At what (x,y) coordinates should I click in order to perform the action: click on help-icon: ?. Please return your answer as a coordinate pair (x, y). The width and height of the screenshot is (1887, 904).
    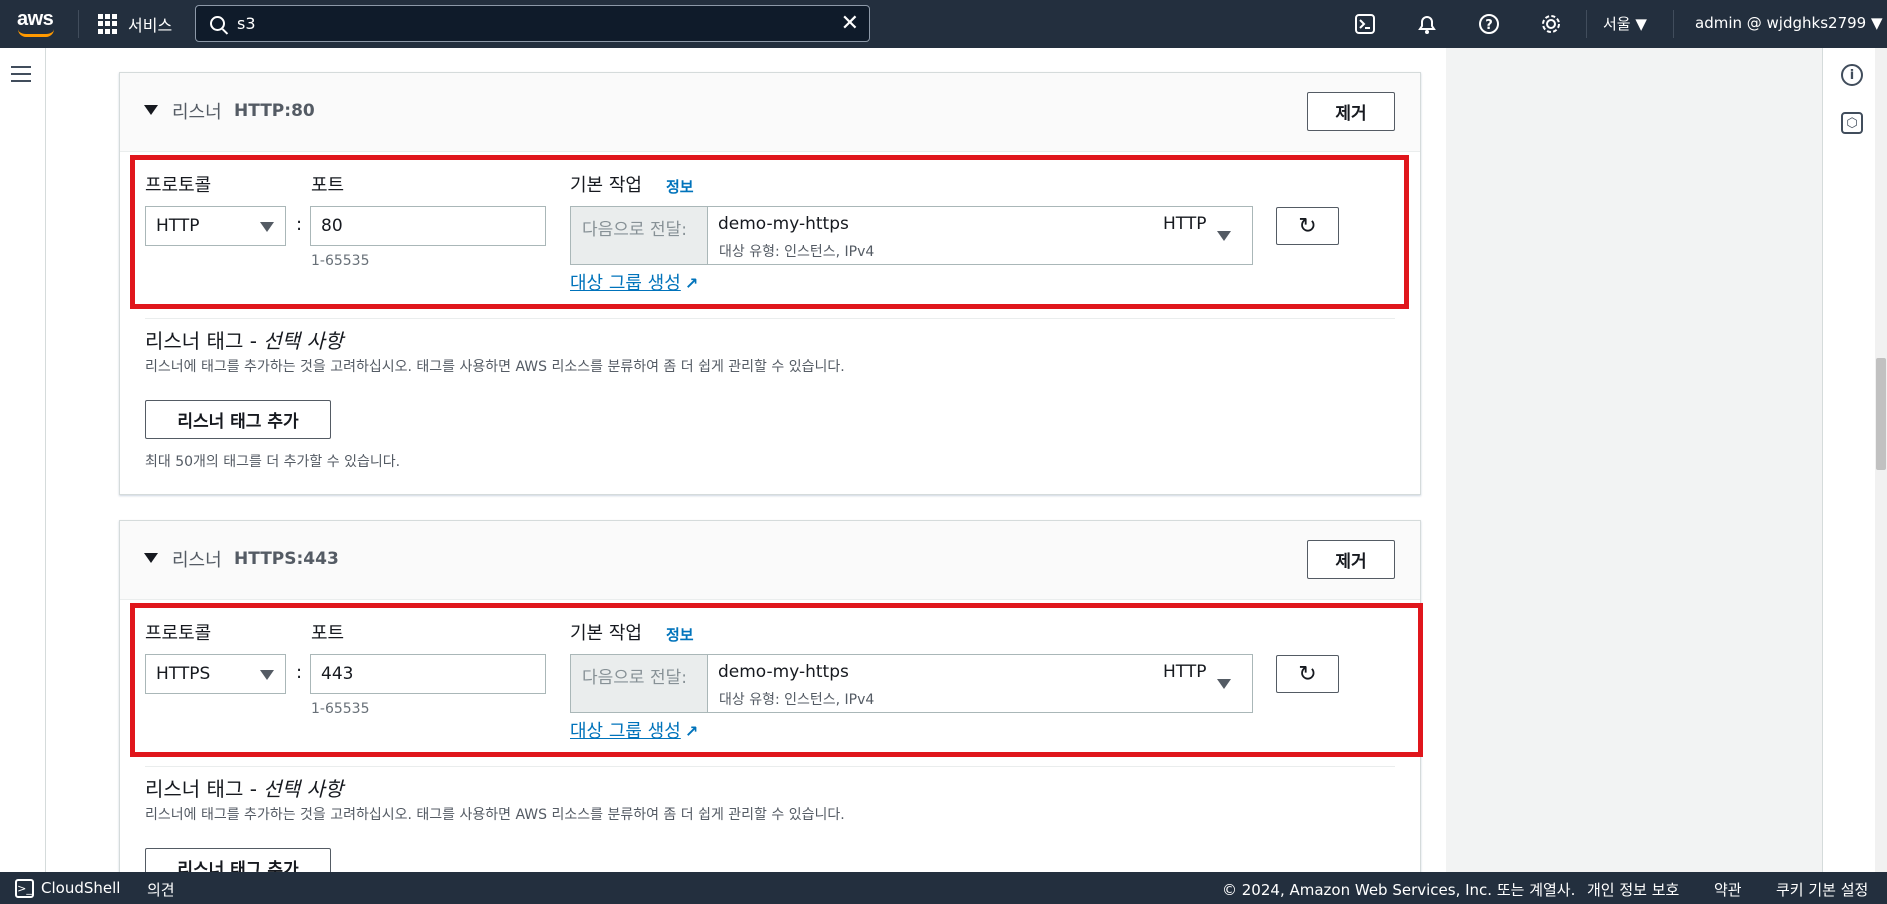
    Looking at the image, I should click on (1489, 24).